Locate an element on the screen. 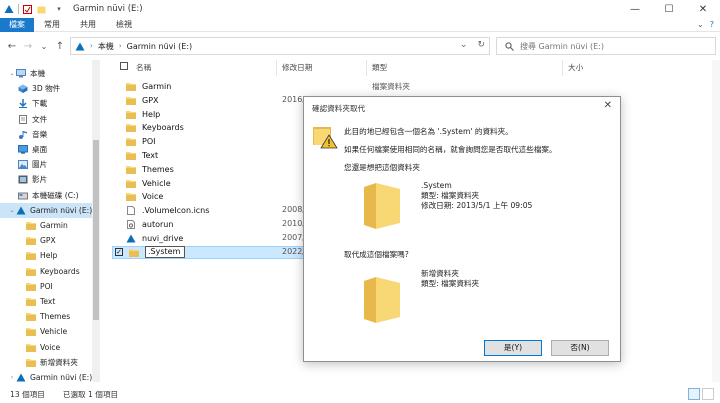 The width and height of the screenshot is (720, 403). sidebar-item: GPX is located at coordinates (46, 240).